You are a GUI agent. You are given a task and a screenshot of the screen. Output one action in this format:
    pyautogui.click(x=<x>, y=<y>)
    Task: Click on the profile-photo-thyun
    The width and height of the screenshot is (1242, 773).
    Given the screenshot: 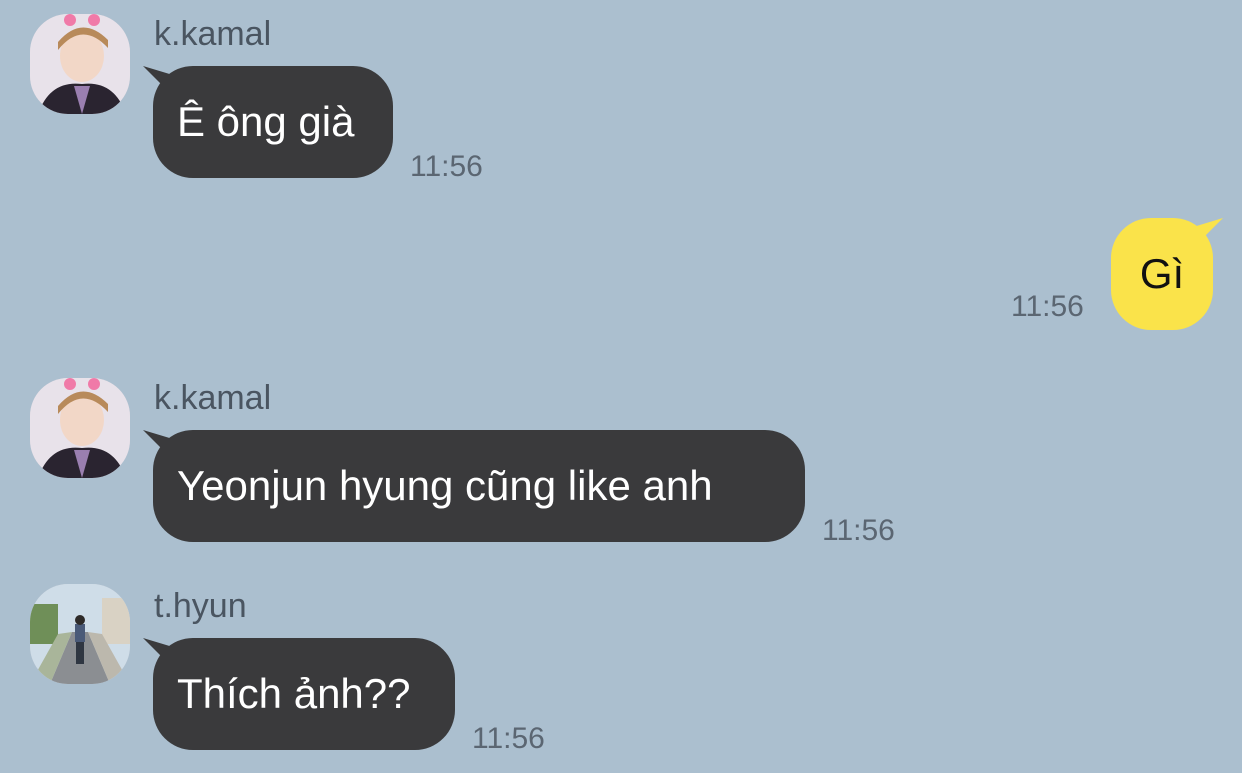 What is the action you would take?
    pyautogui.click(x=80, y=634)
    